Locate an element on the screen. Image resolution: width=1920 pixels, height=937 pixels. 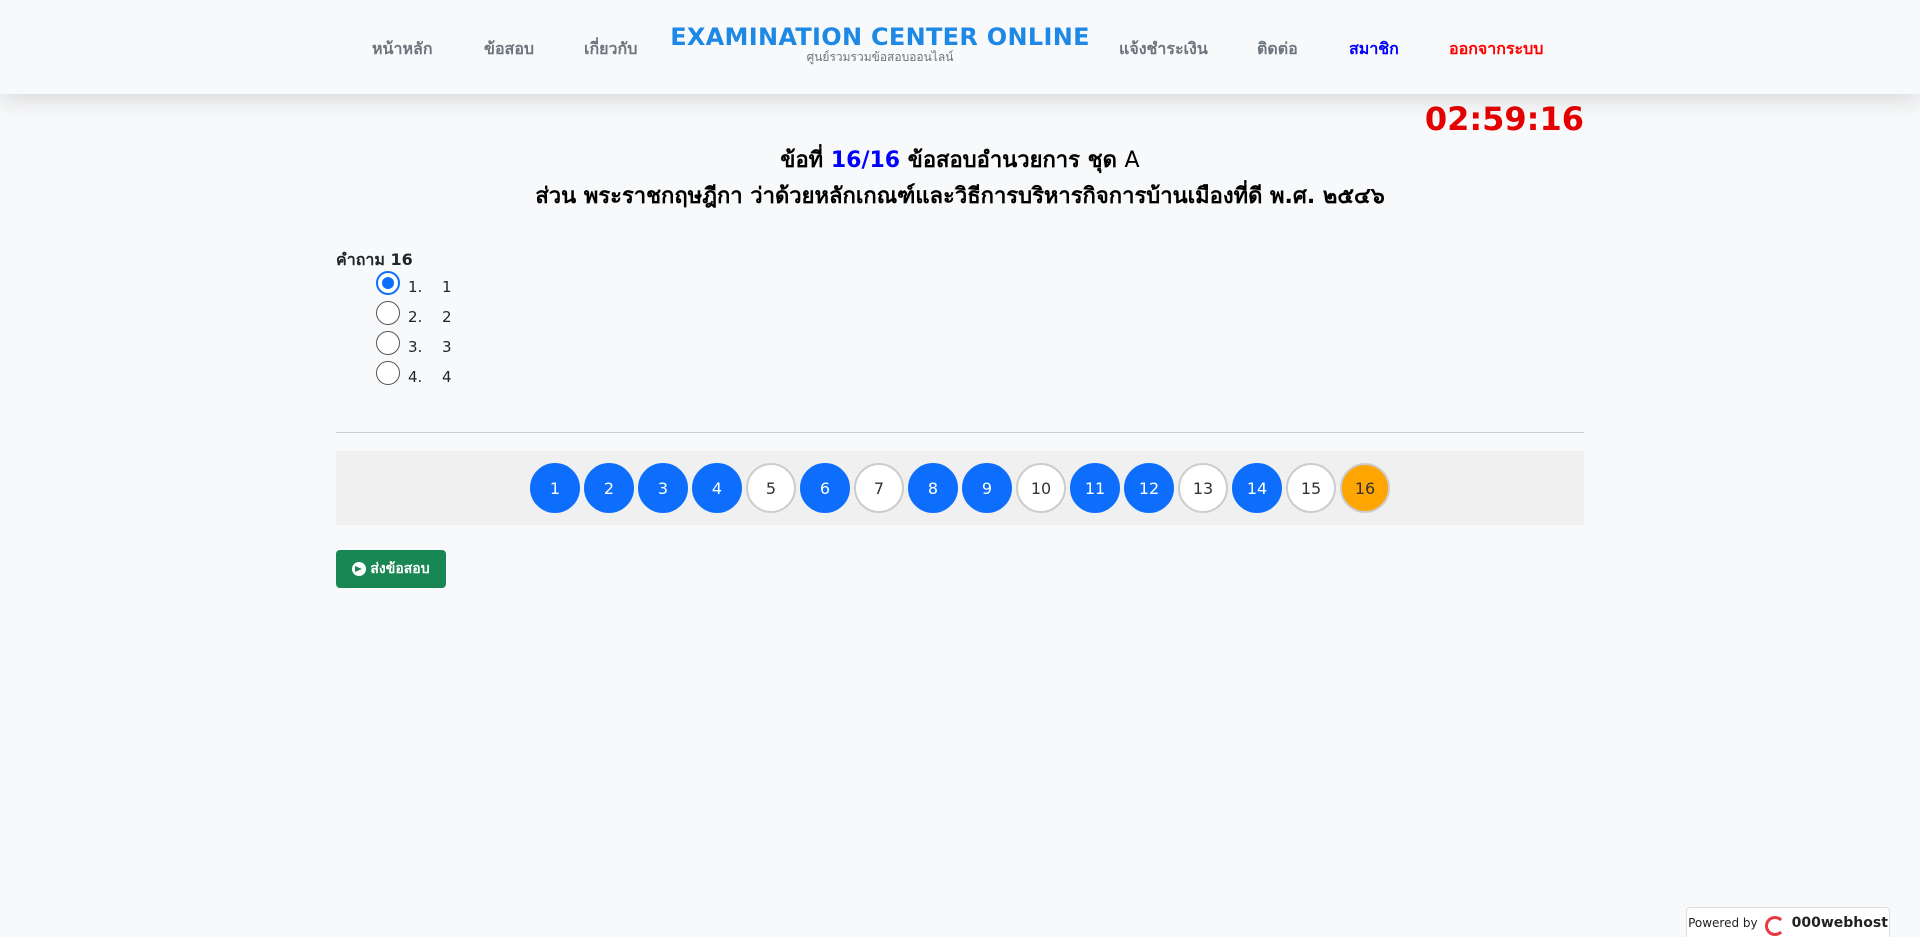
page-button: 13 is located at coordinates (1203, 488).